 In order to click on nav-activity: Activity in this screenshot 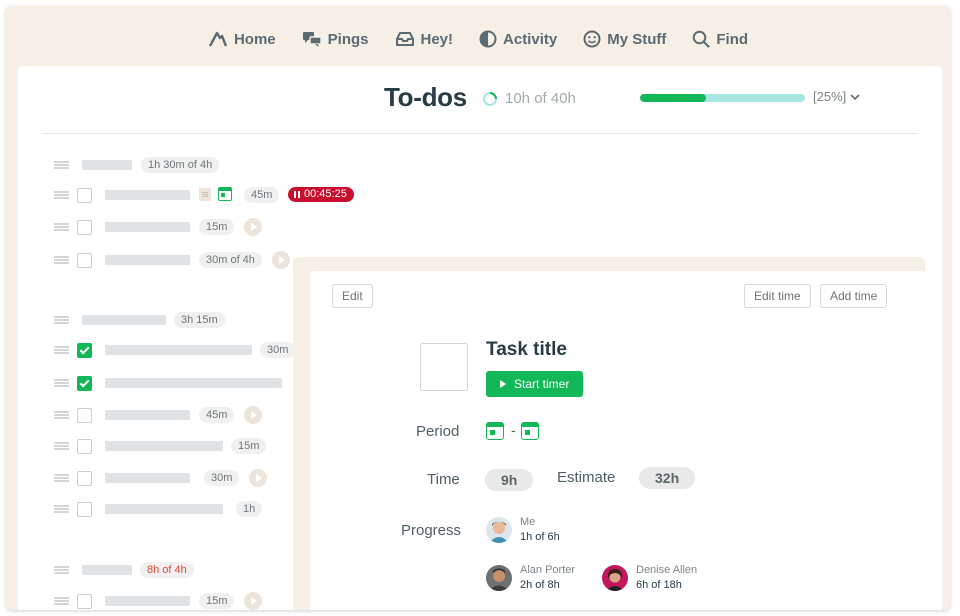, I will do `click(518, 39)`.